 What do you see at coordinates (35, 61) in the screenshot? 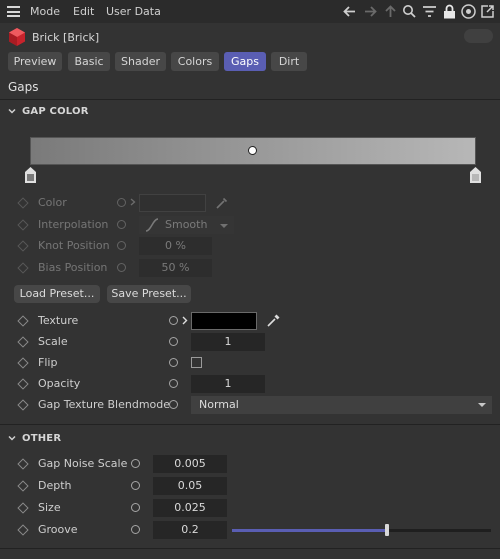
I see `tab-preview: Preview` at bounding box center [35, 61].